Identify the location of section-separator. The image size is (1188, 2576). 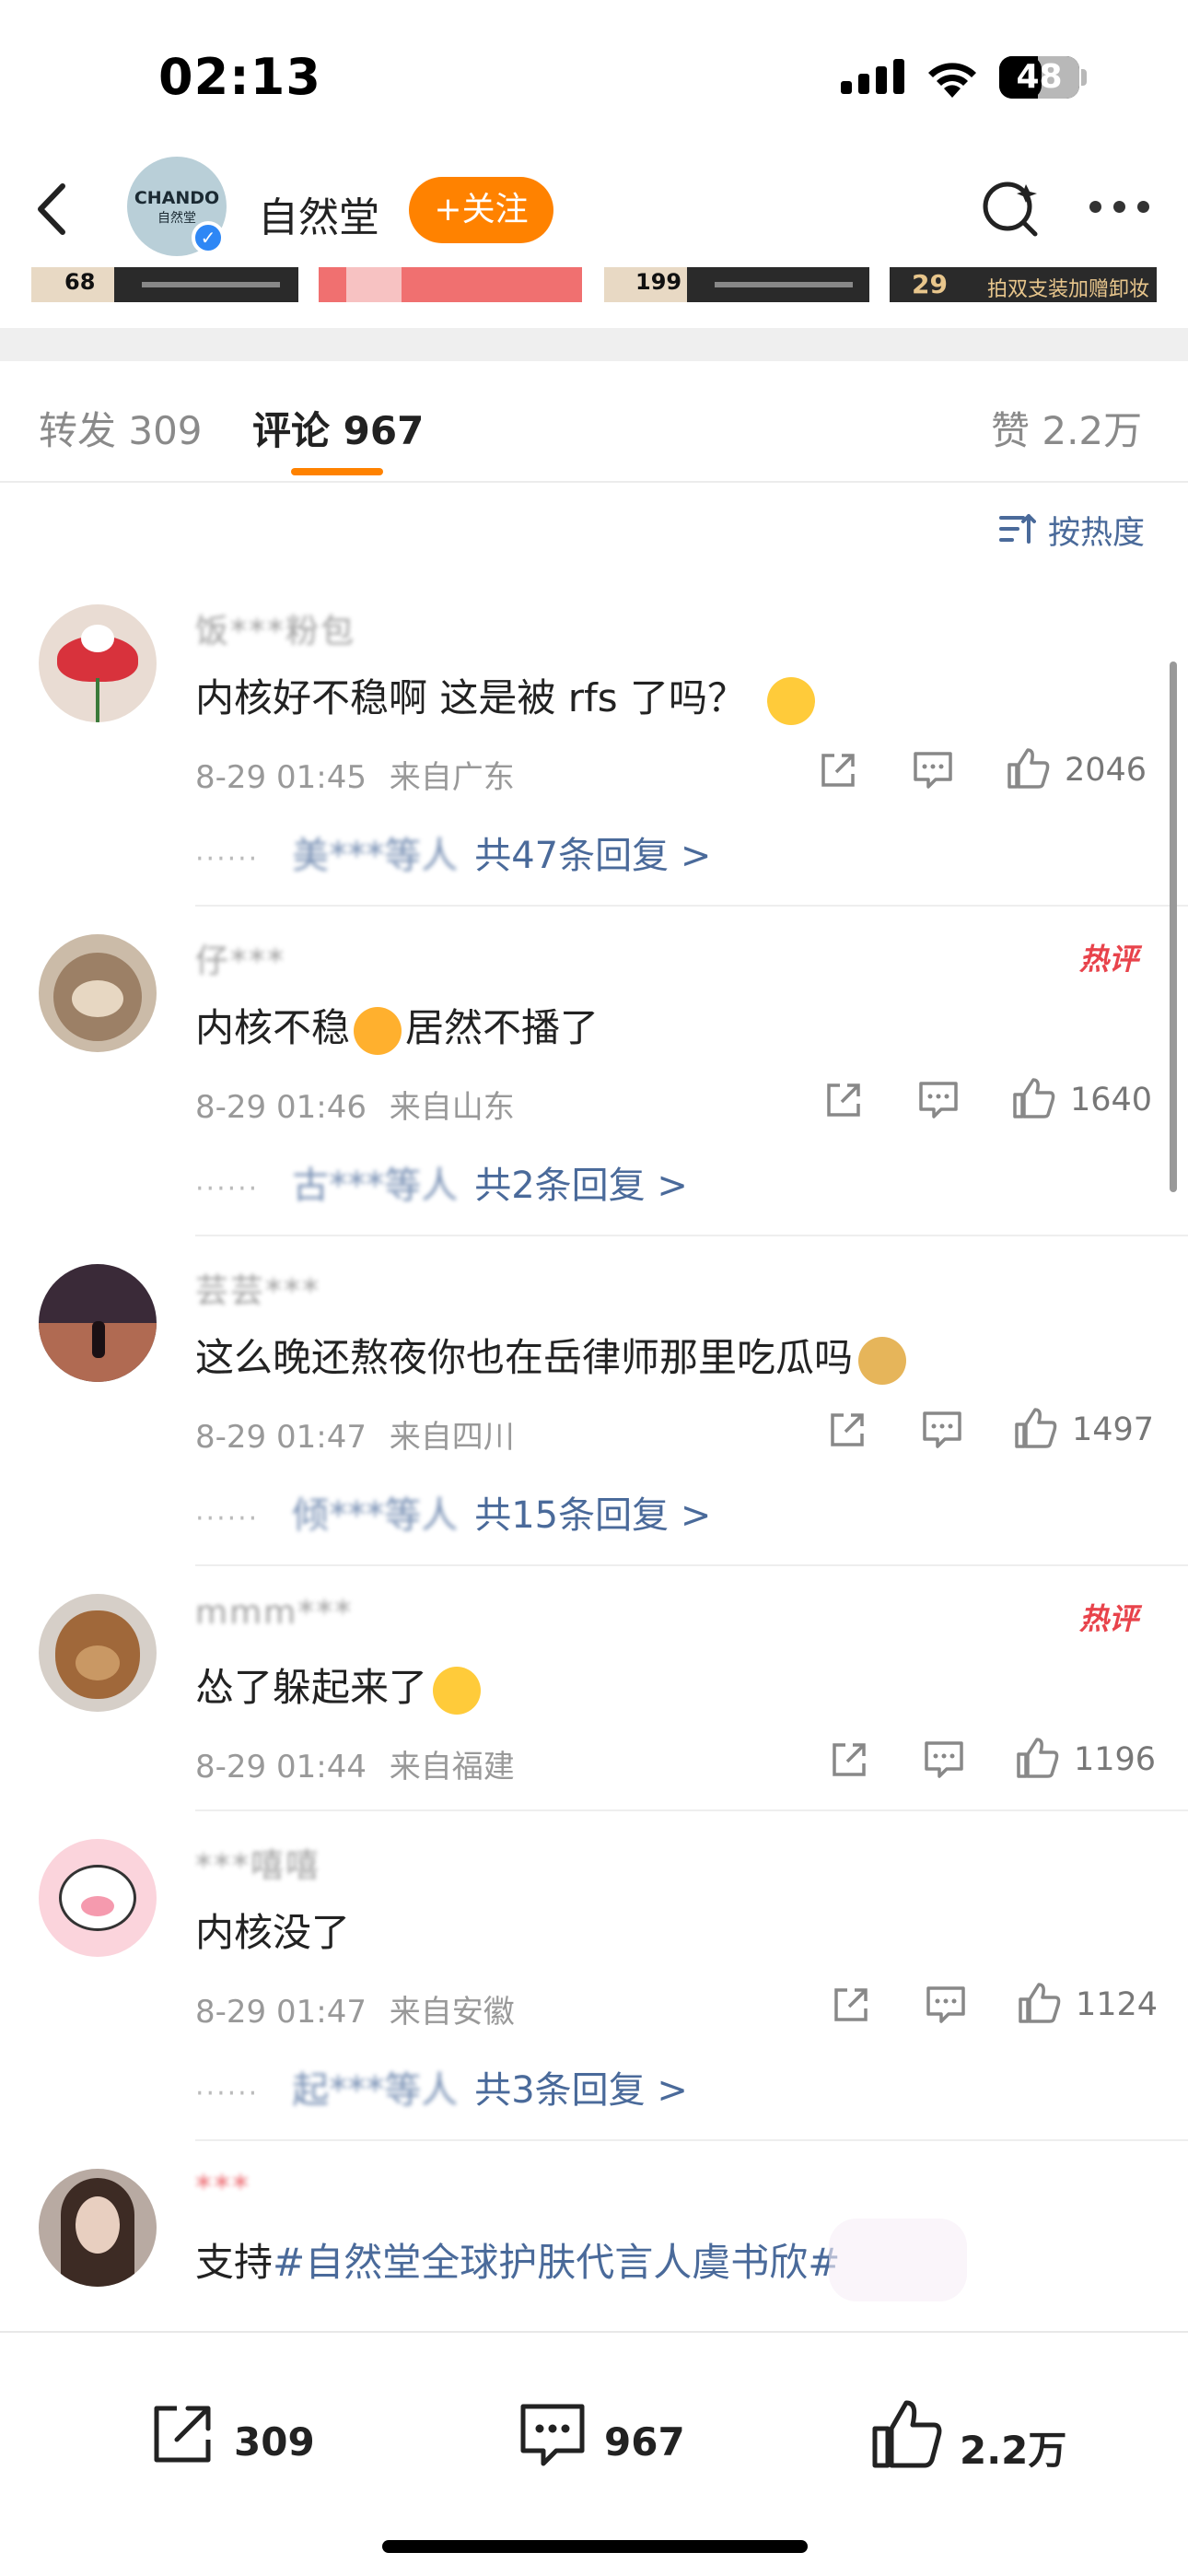
(594, 344).